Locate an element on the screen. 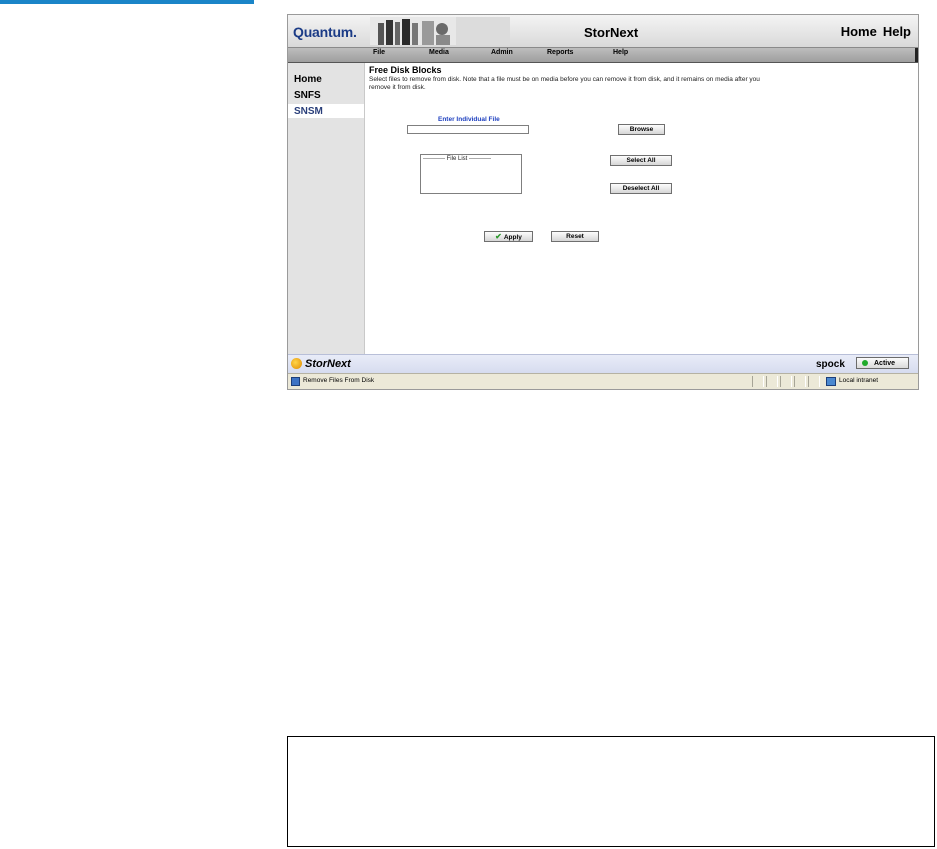 This screenshot has height=849, width=937. intranet-zone-icon is located at coordinates (831, 381).